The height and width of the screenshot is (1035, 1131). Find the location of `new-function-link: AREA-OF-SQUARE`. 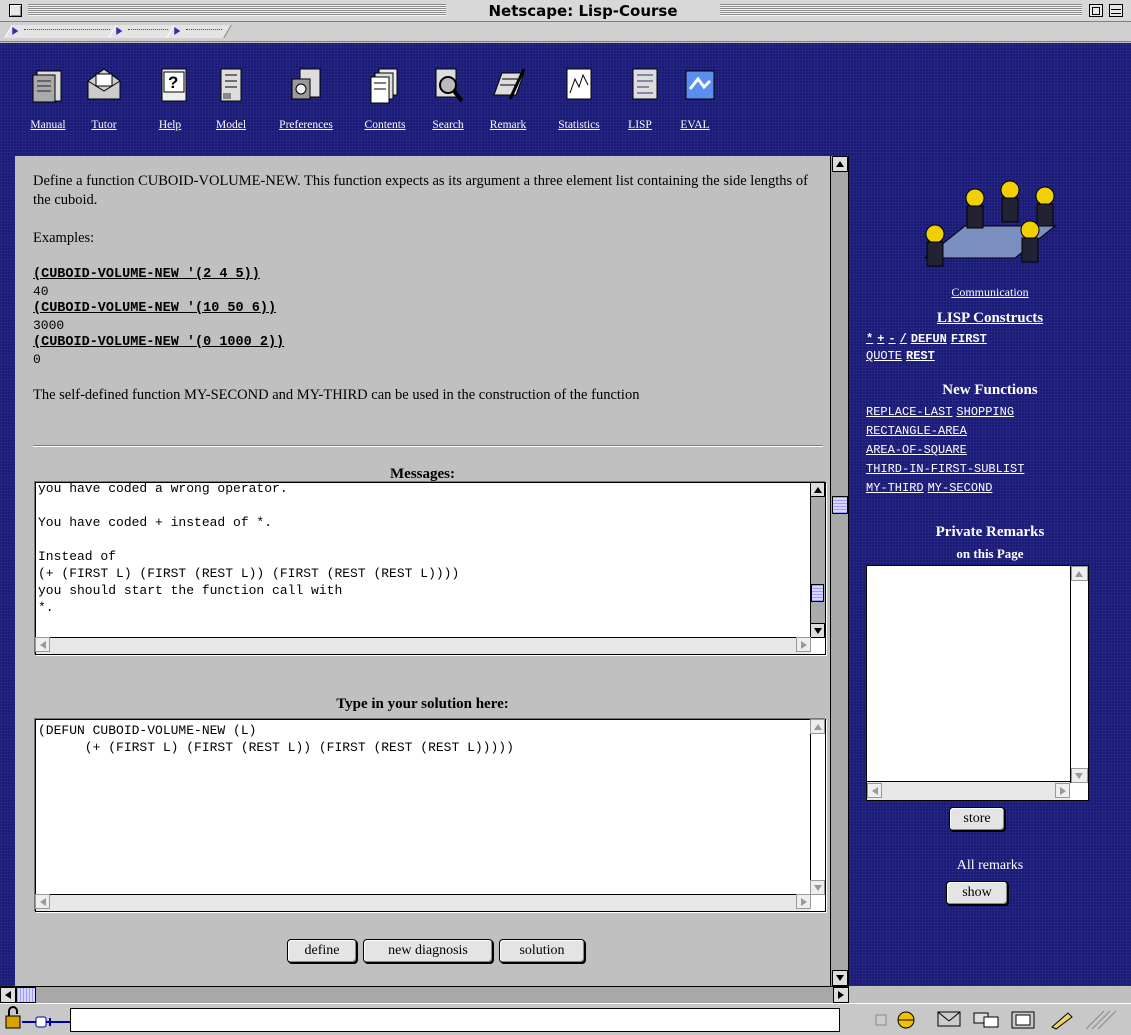

new-function-link: AREA-OF-SQUARE is located at coordinates (916, 450).